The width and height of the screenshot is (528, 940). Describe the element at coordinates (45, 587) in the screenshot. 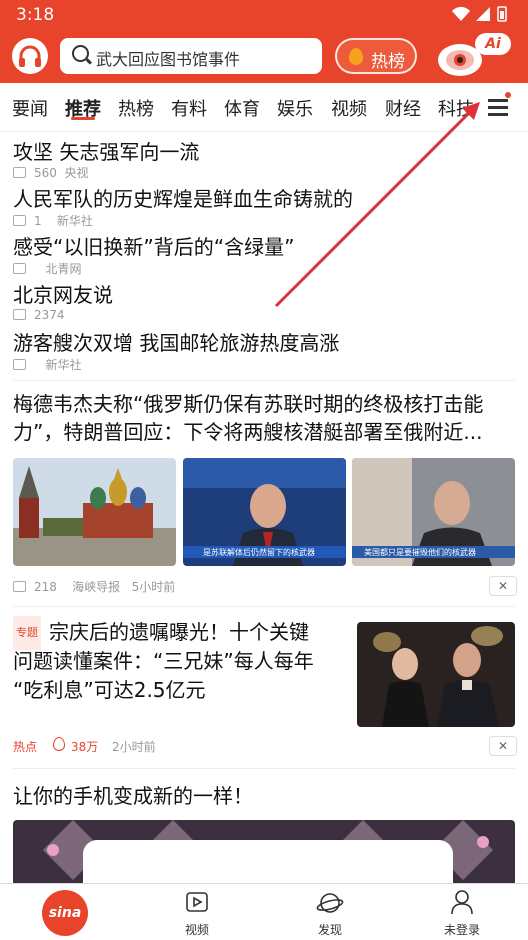

I see `comment-count: 218` at that location.